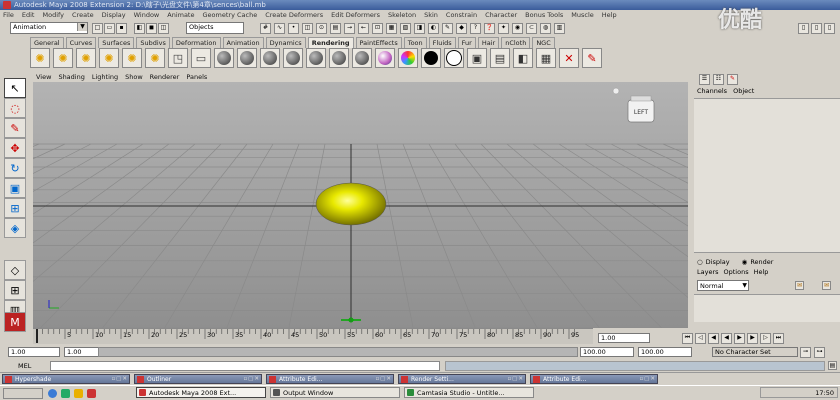 This screenshot has width=840, height=400. I want to click on render-radio: ◉, so click(745, 262).